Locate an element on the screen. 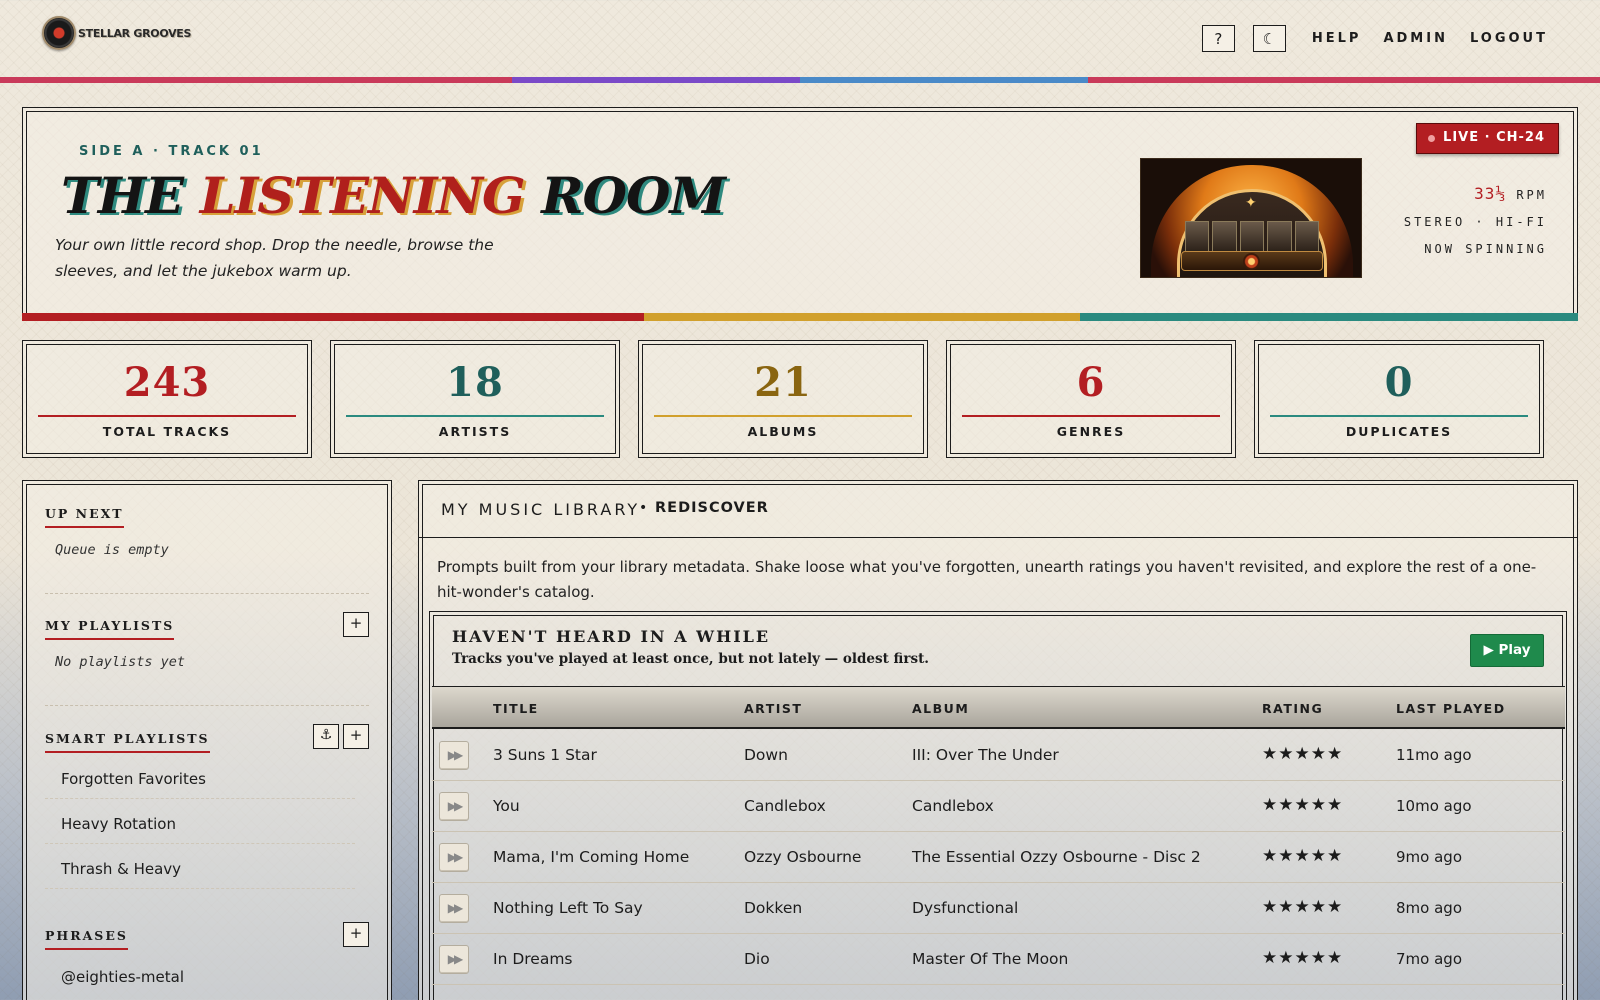  track-title: Mama, I'm Coming Home is located at coordinates (591, 857).